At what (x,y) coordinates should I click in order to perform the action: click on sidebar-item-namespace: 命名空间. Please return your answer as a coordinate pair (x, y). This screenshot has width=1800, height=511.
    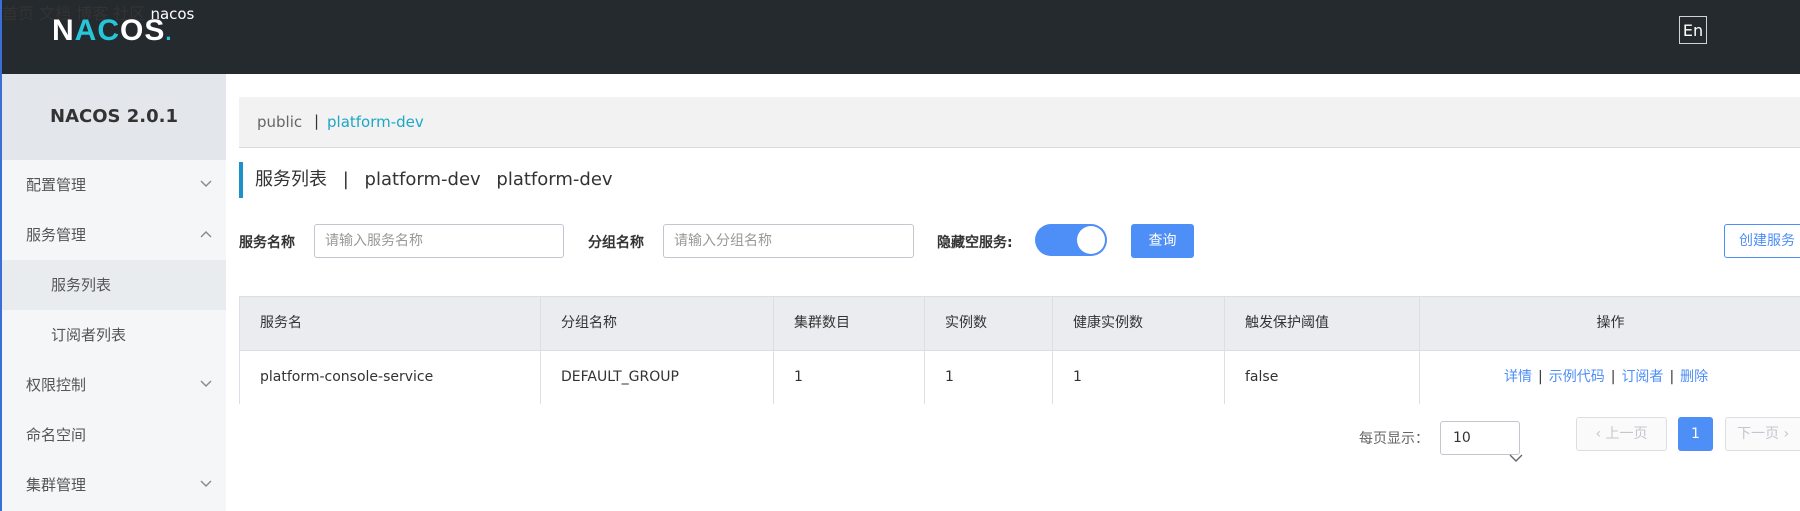
    Looking at the image, I should click on (114, 435).